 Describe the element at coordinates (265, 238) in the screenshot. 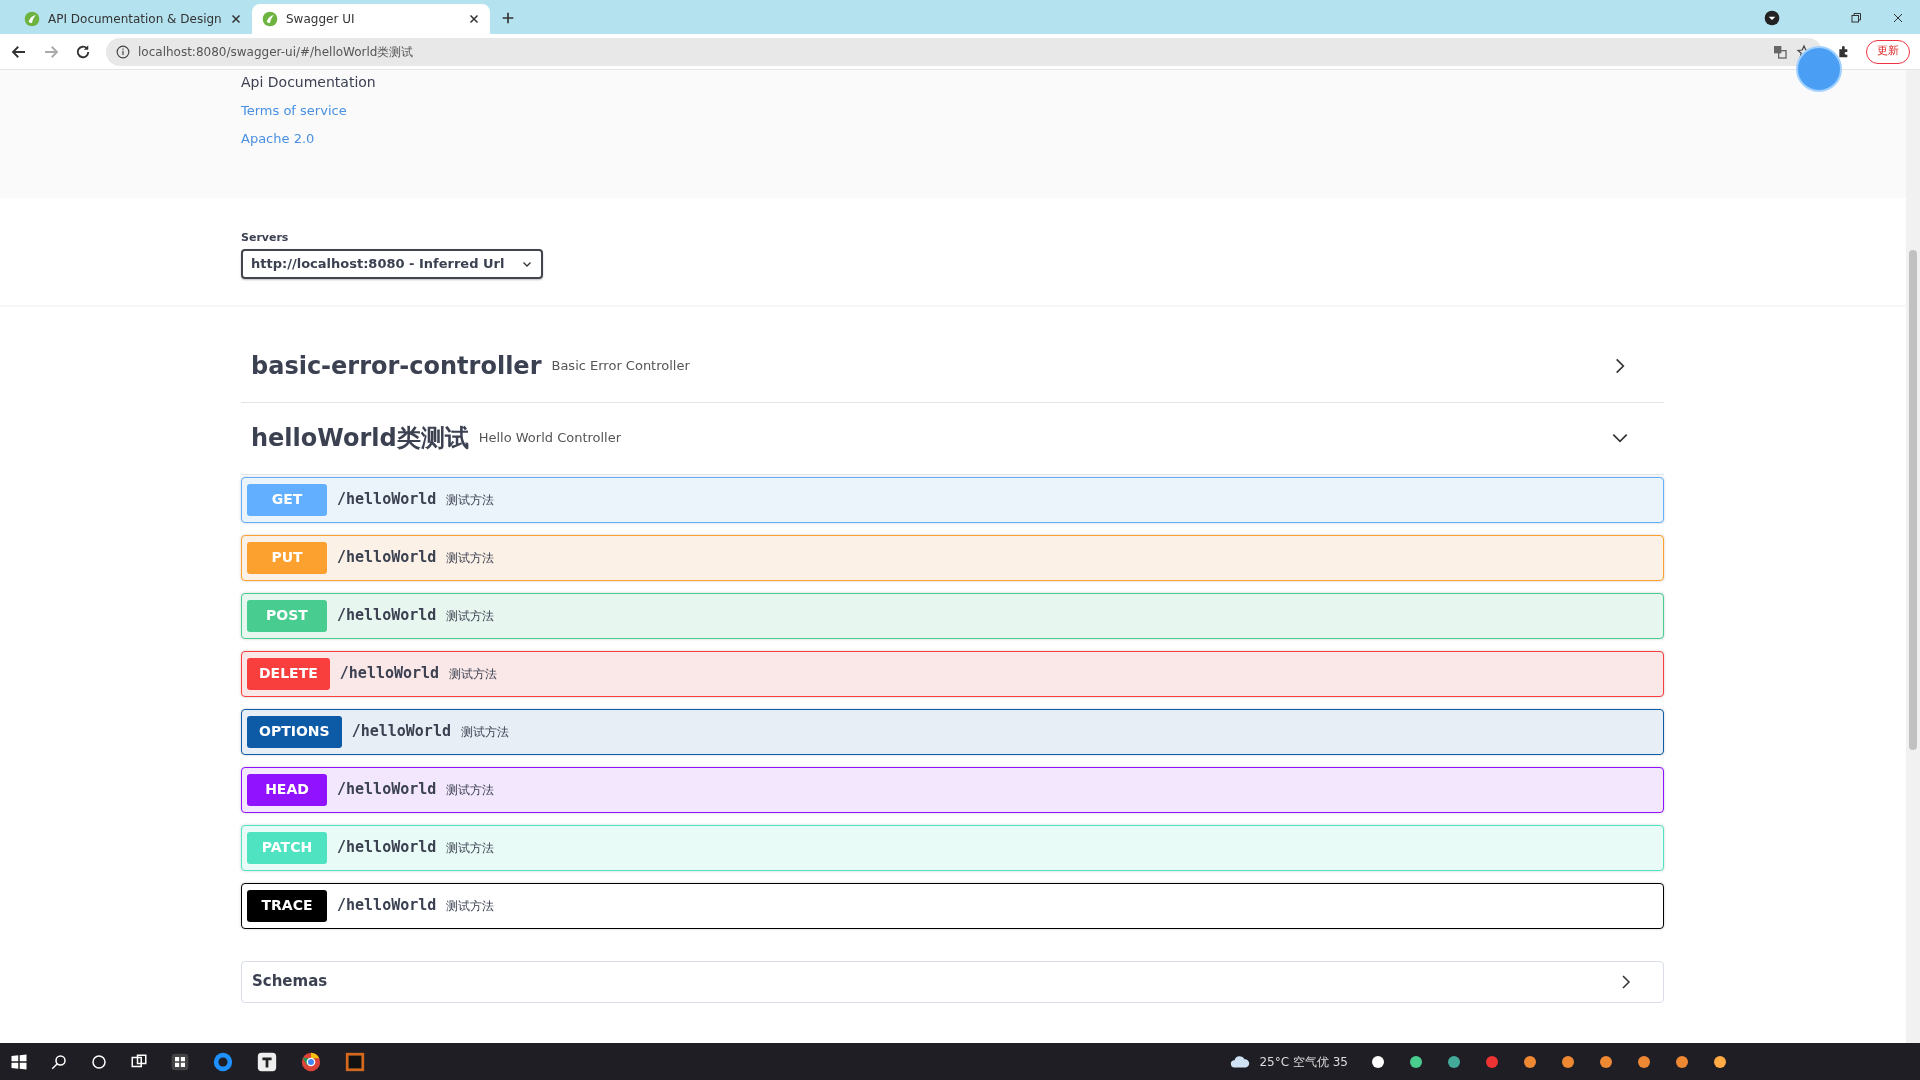

I see `servers-label: Servers` at that location.